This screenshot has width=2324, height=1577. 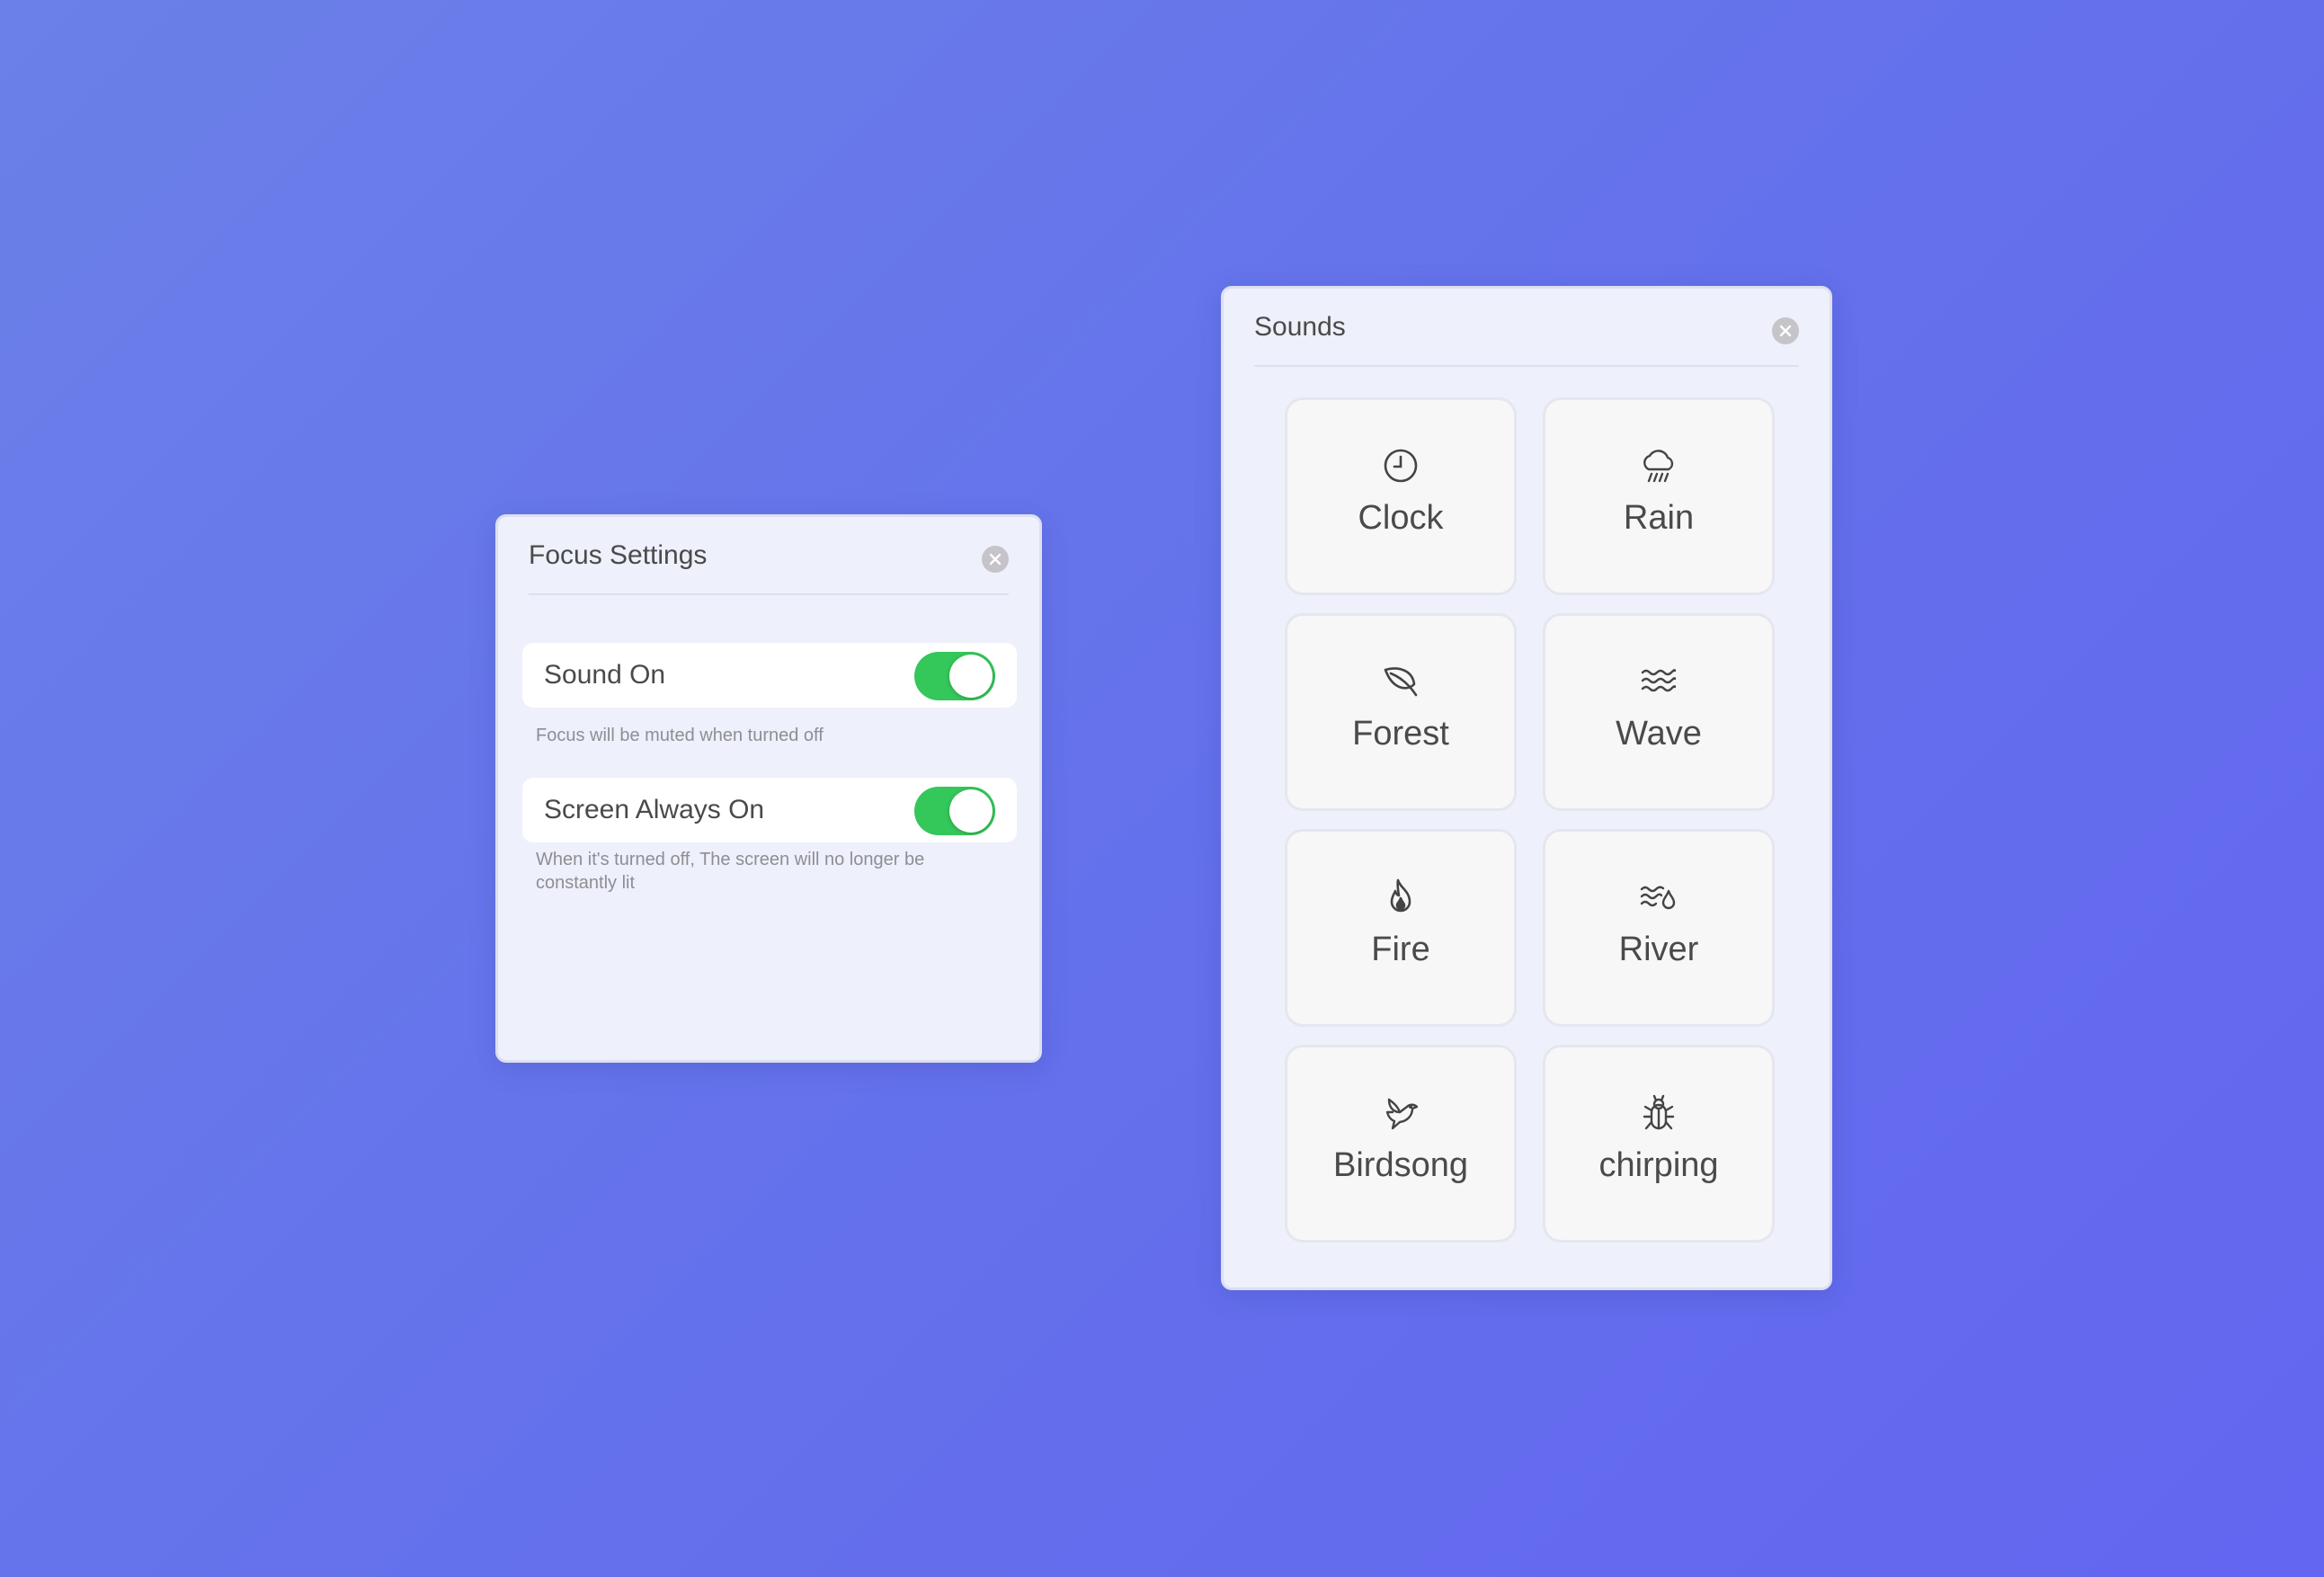 What do you see at coordinates (1400, 950) in the screenshot?
I see `sound-tile-label: Fire` at bounding box center [1400, 950].